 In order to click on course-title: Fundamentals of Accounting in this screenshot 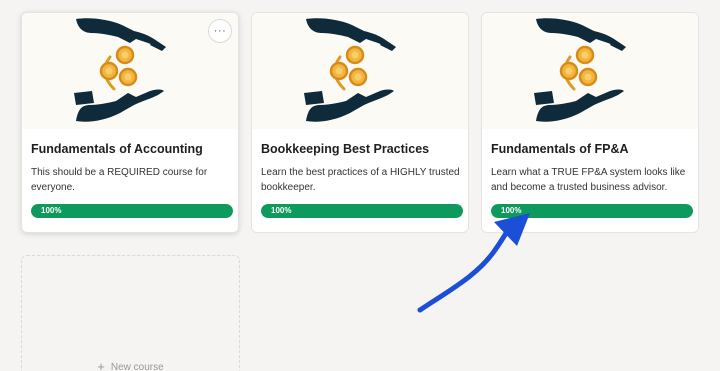, I will do `click(117, 149)`.